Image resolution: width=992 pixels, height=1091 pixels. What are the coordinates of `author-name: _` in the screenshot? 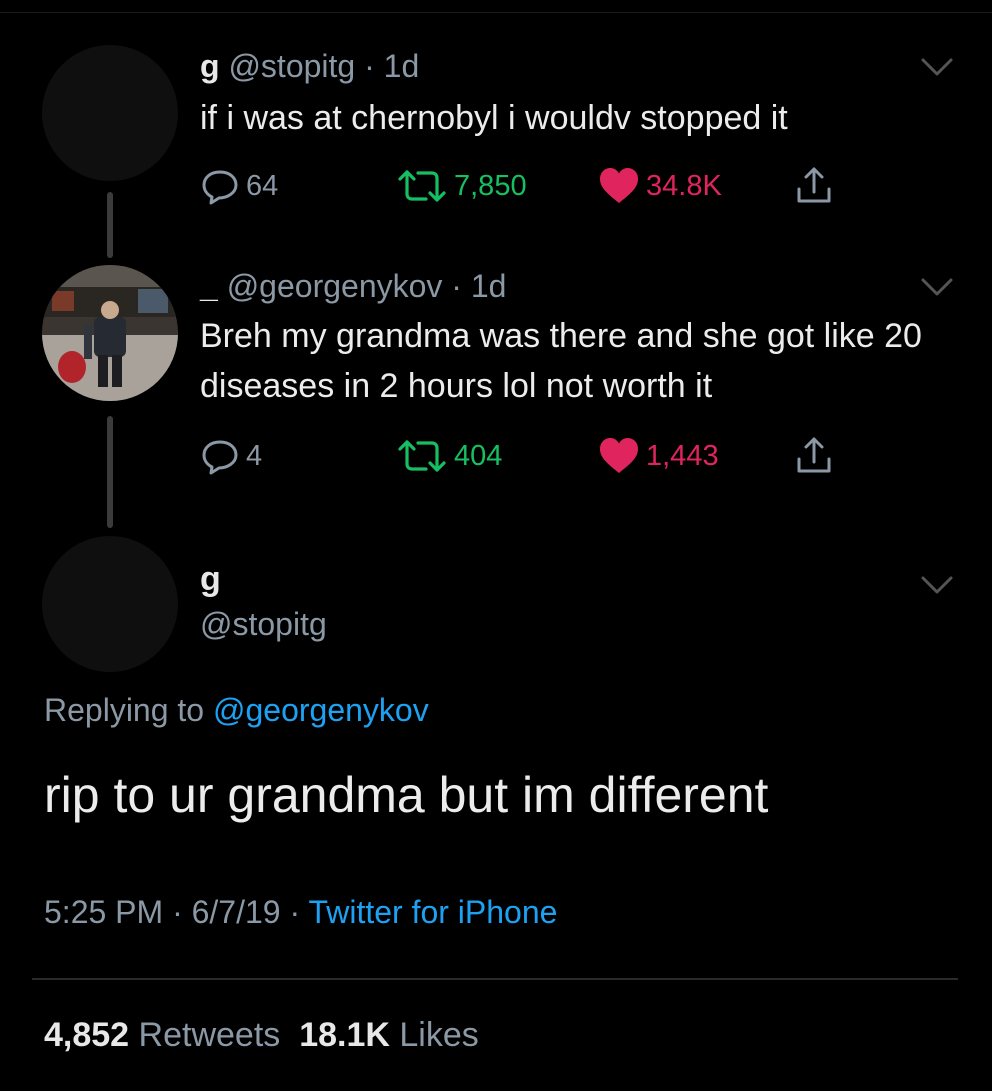 It's located at (209, 286).